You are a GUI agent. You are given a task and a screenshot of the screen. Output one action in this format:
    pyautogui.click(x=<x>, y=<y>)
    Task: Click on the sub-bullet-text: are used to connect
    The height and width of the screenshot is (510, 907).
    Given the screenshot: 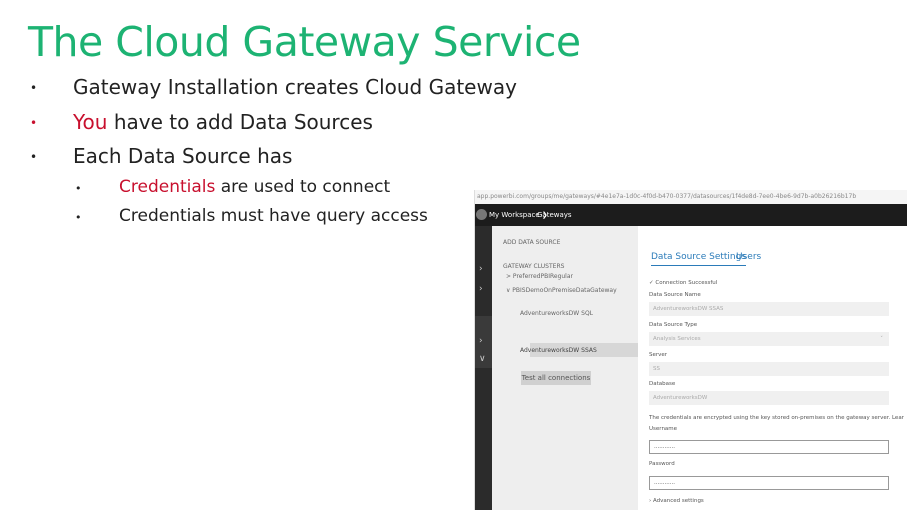 What is the action you would take?
    pyautogui.click(x=303, y=187)
    